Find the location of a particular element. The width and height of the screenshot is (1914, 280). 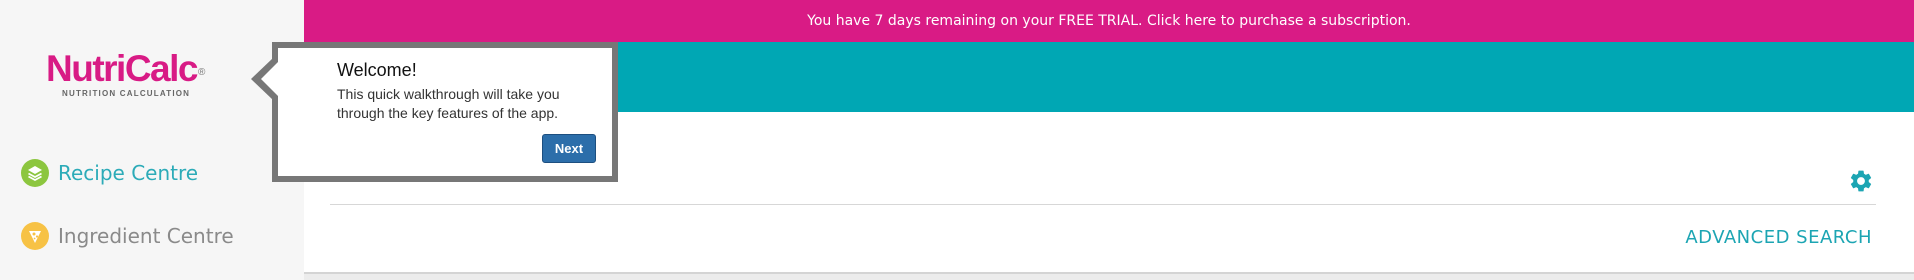

nutricalc-logo: NutriCalc® NUTRITION CALCULATION is located at coordinates (129, 73).